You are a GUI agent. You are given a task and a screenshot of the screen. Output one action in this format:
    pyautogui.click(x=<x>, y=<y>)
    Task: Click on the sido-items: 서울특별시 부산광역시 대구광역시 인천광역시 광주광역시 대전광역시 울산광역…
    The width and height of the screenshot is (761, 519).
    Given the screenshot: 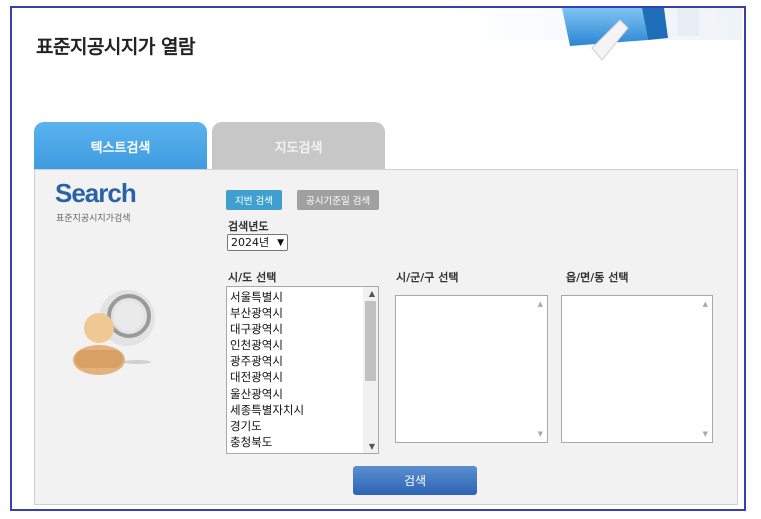 What is the action you would take?
    pyautogui.click(x=267, y=369)
    